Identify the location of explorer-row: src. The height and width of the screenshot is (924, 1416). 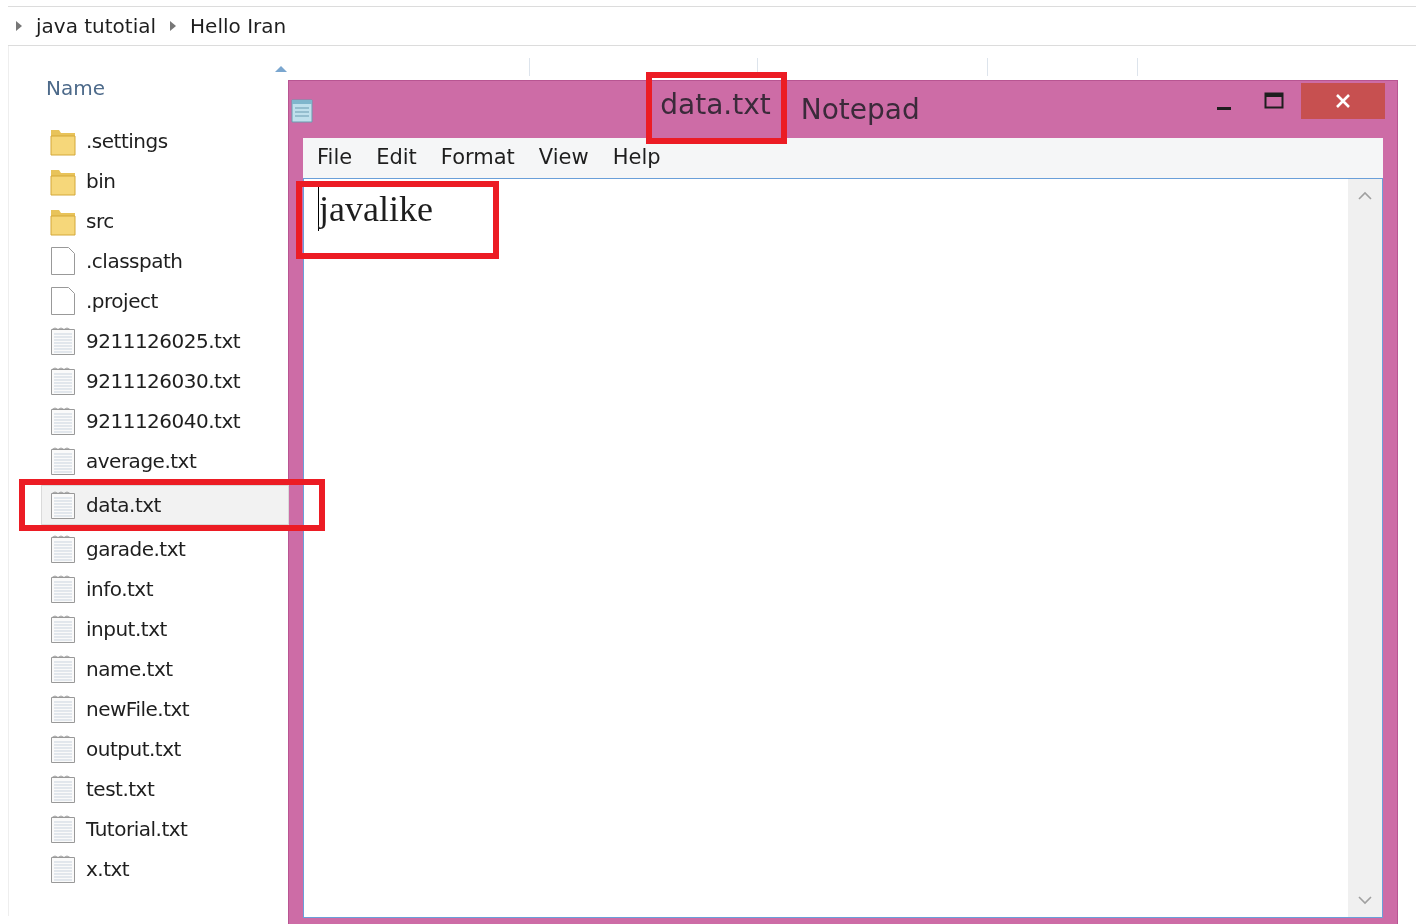
(165, 221).